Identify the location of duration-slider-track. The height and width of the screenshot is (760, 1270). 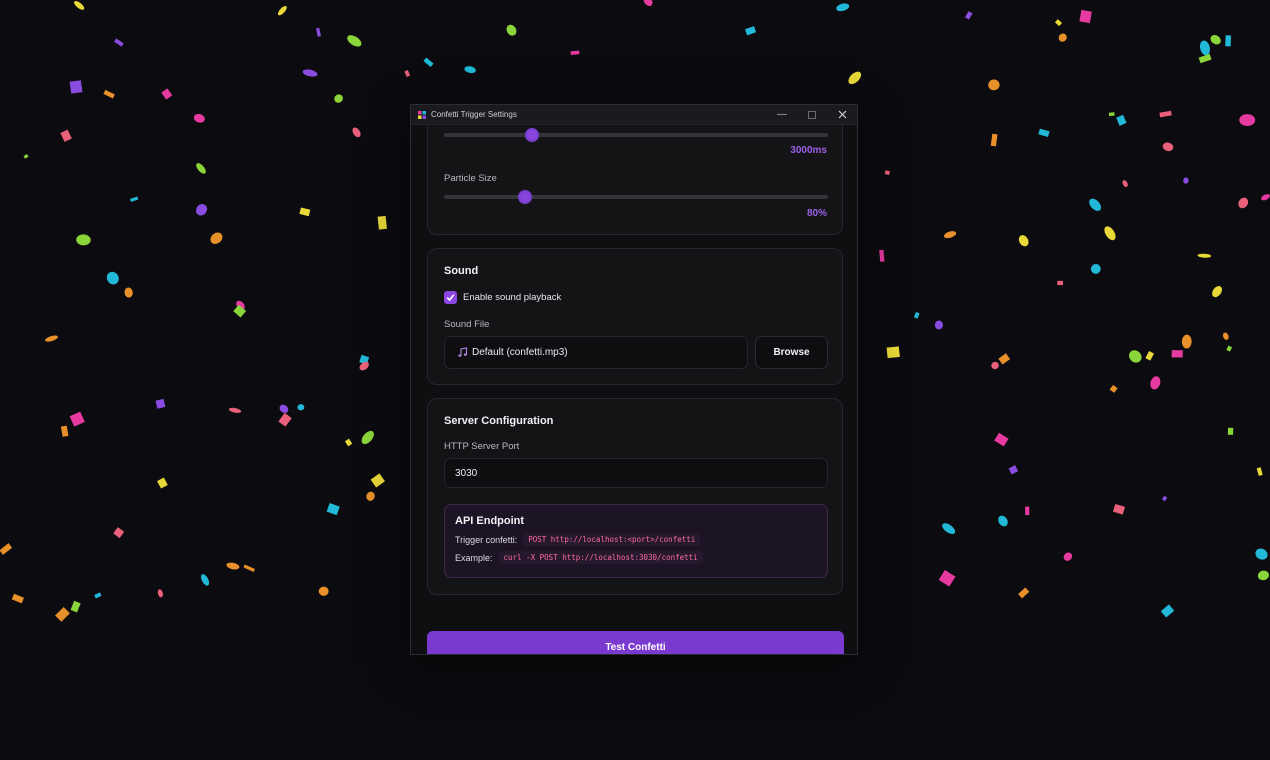
(636, 135).